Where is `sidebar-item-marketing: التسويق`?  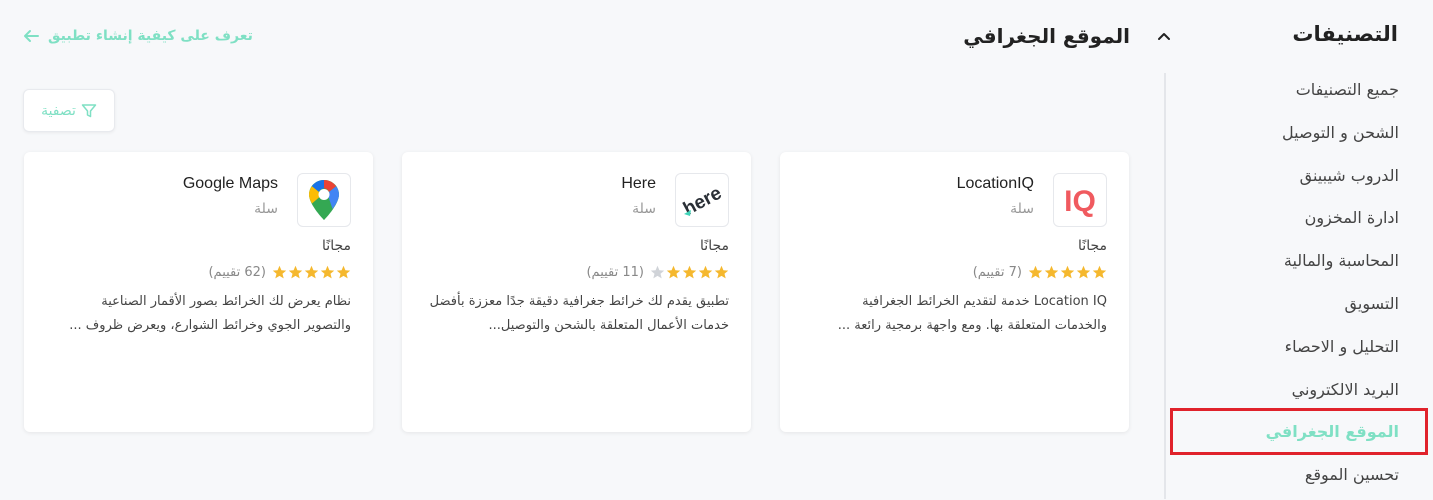 sidebar-item-marketing: التسويق is located at coordinates (1274, 307).